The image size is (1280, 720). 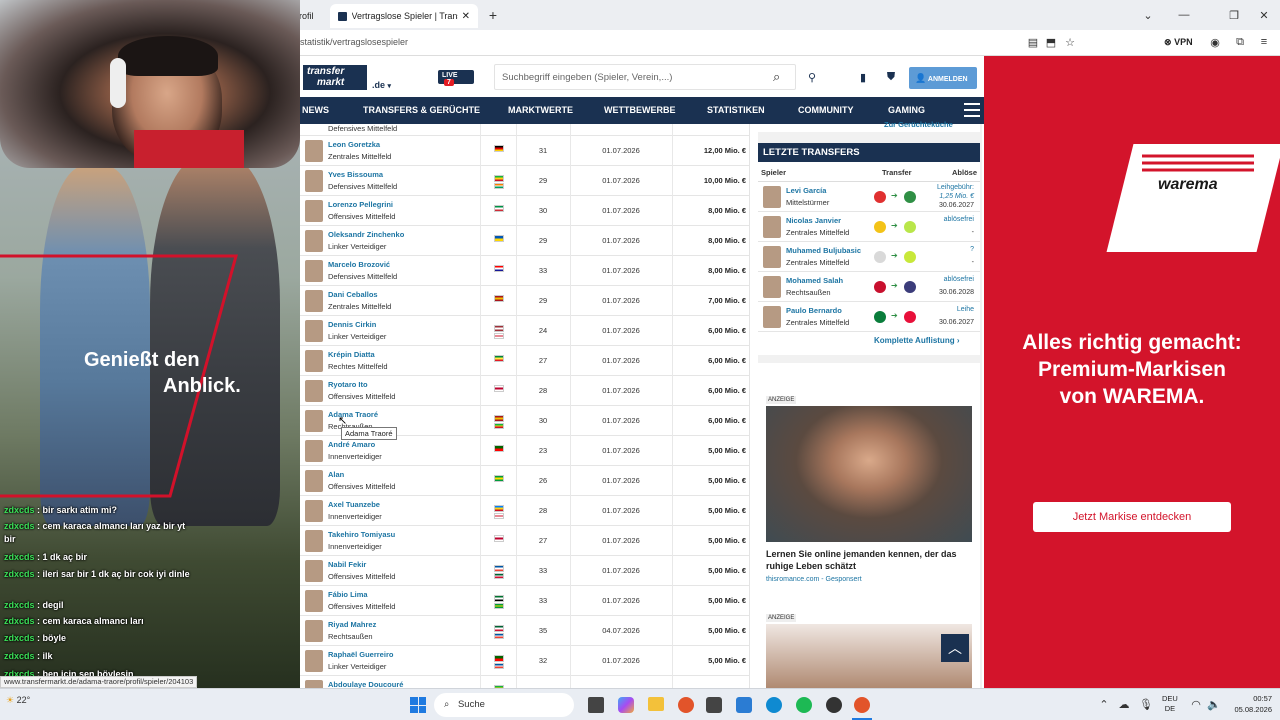 I want to click on bookmark-star-icon: ☆, so click(x=1070, y=42).